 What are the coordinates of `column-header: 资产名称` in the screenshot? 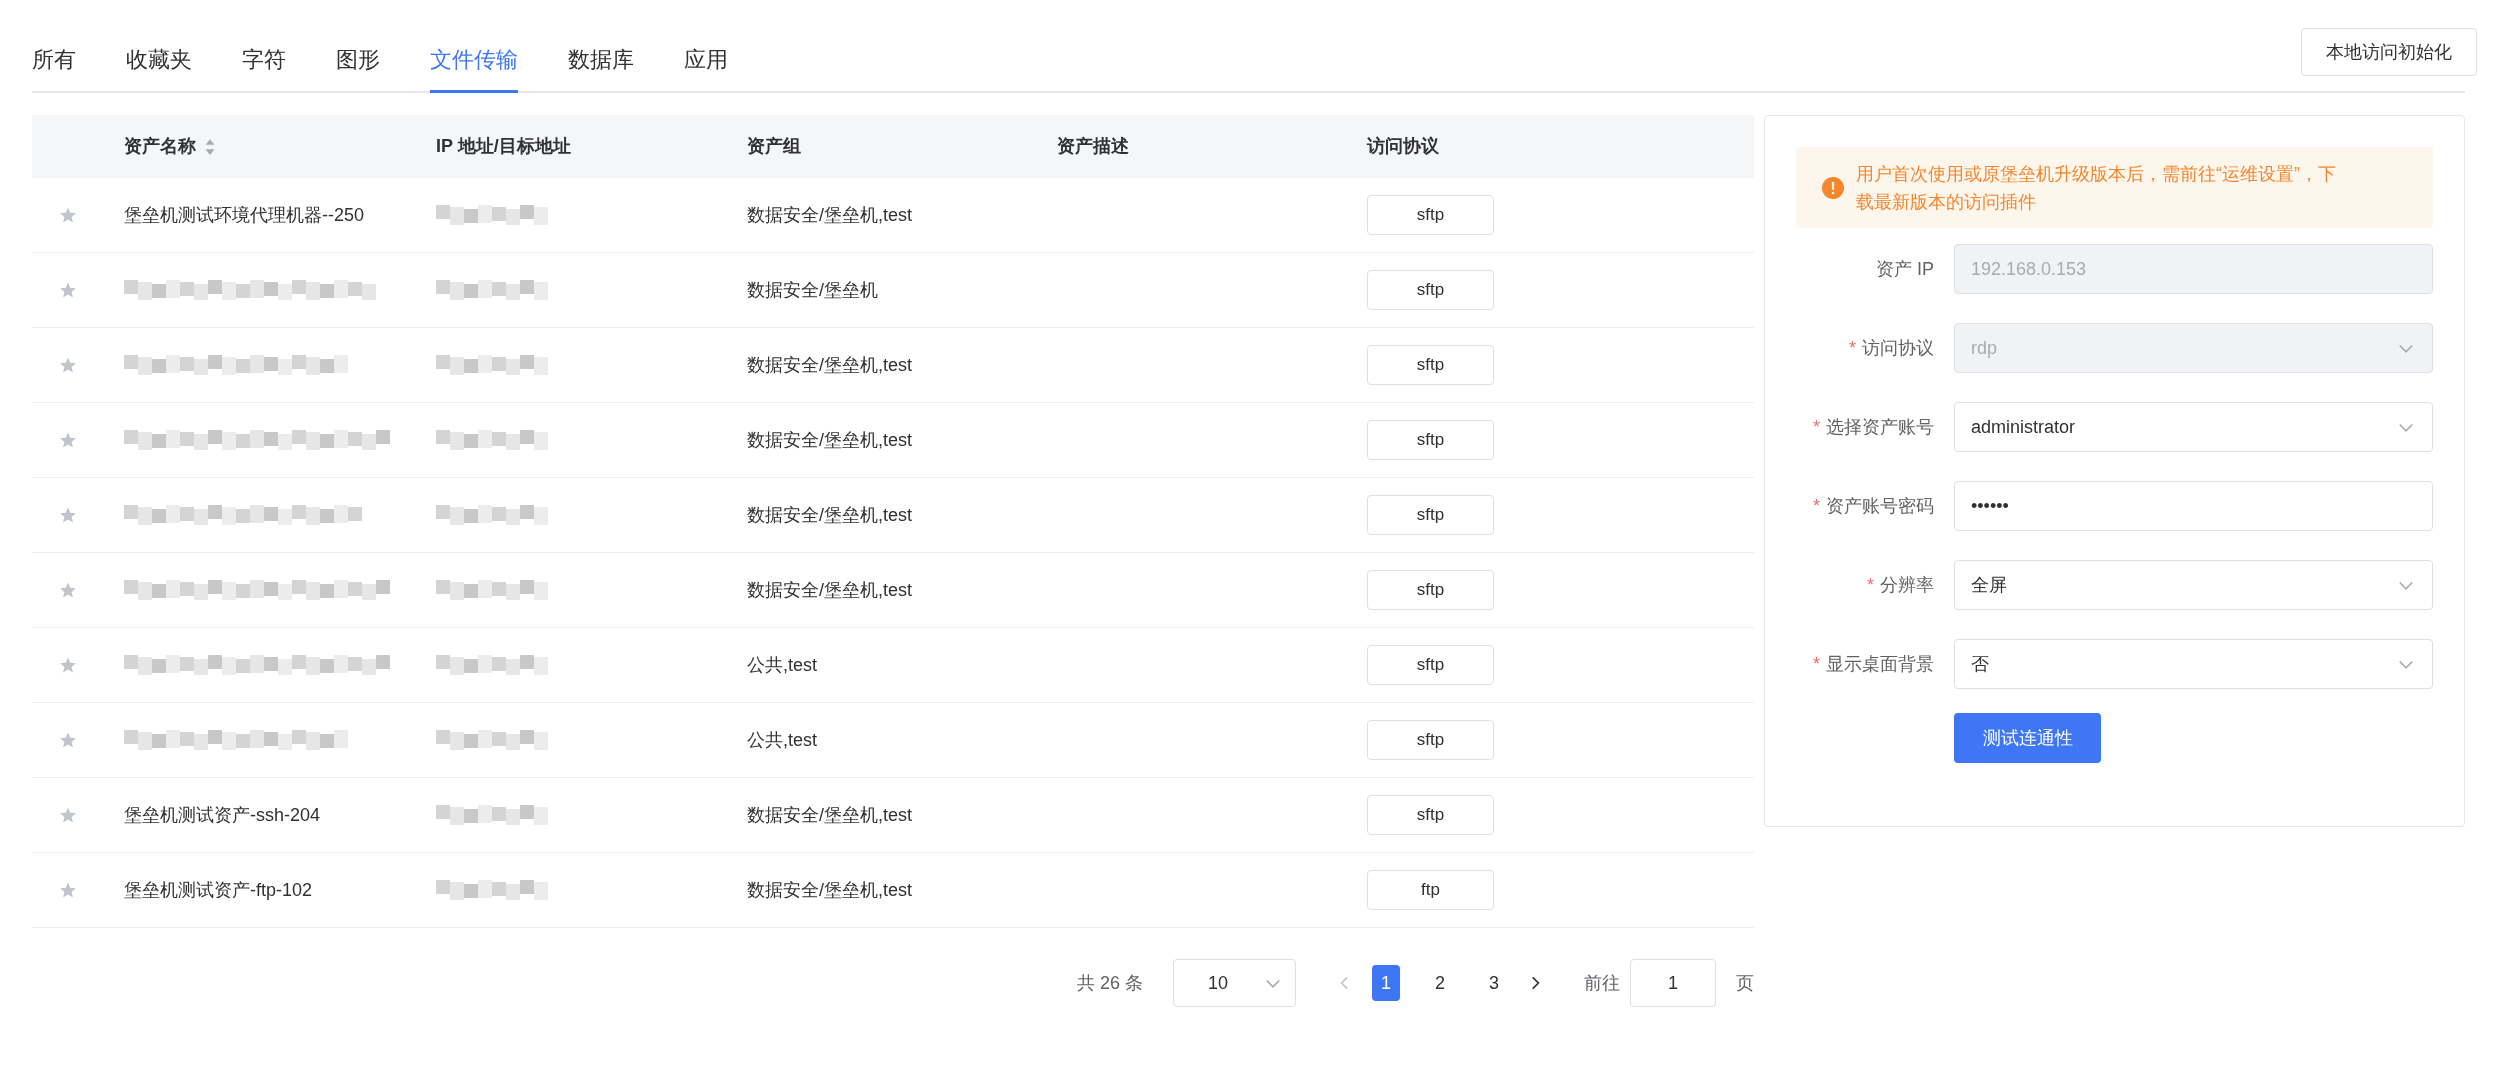 It's located at (160, 146).